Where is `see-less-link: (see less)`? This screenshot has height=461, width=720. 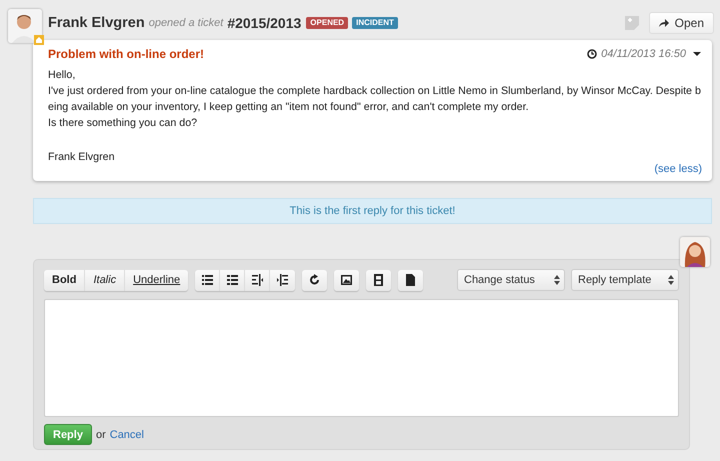
see-less-link: (see less) is located at coordinates (678, 169).